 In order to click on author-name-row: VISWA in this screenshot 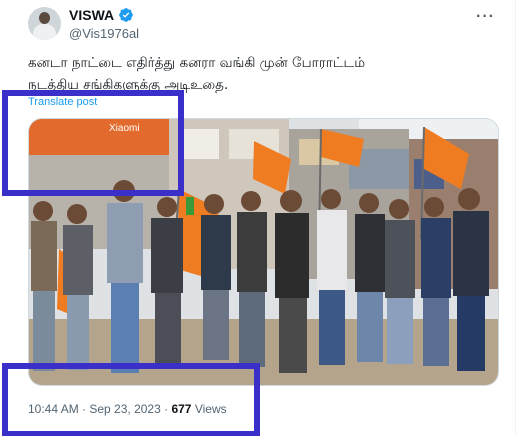, I will do `click(101, 15)`.